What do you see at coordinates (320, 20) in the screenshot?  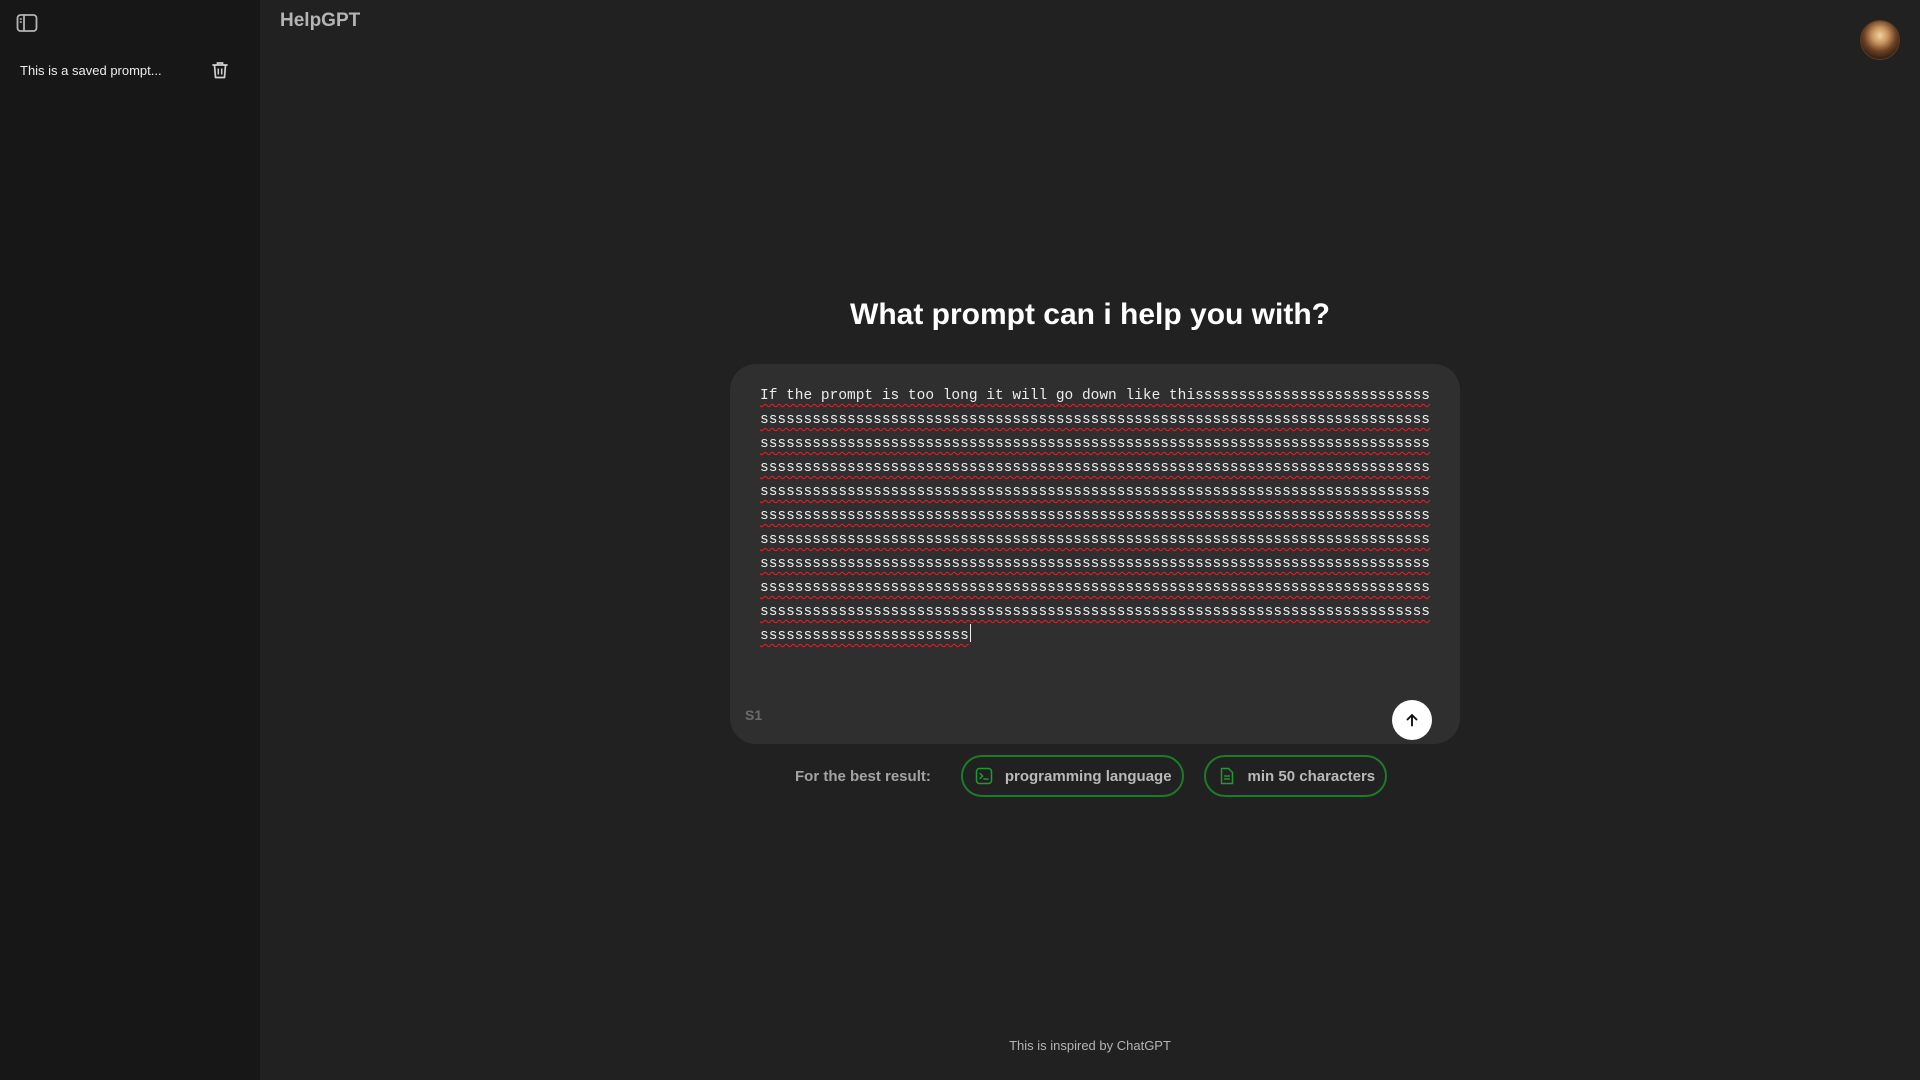 I see `app-title: HelpGPT` at bounding box center [320, 20].